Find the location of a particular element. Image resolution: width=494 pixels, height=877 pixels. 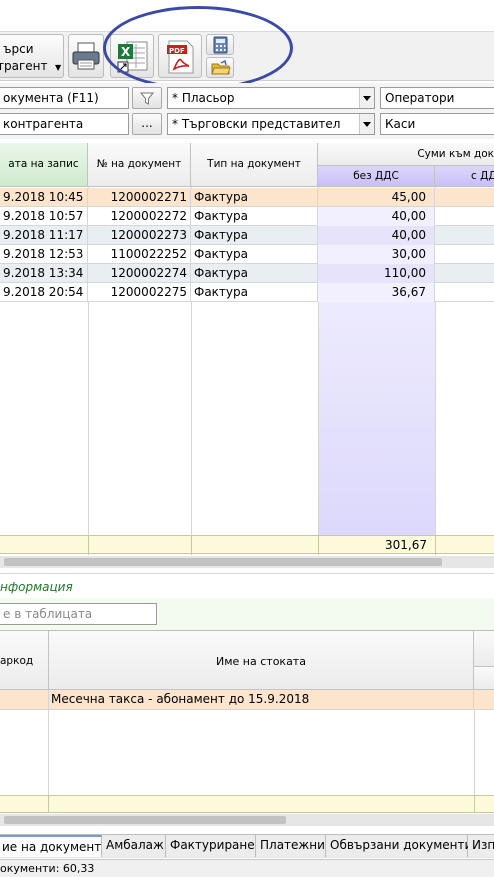

cell-date: 9.2018 12:53 is located at coordinates (44, 254).